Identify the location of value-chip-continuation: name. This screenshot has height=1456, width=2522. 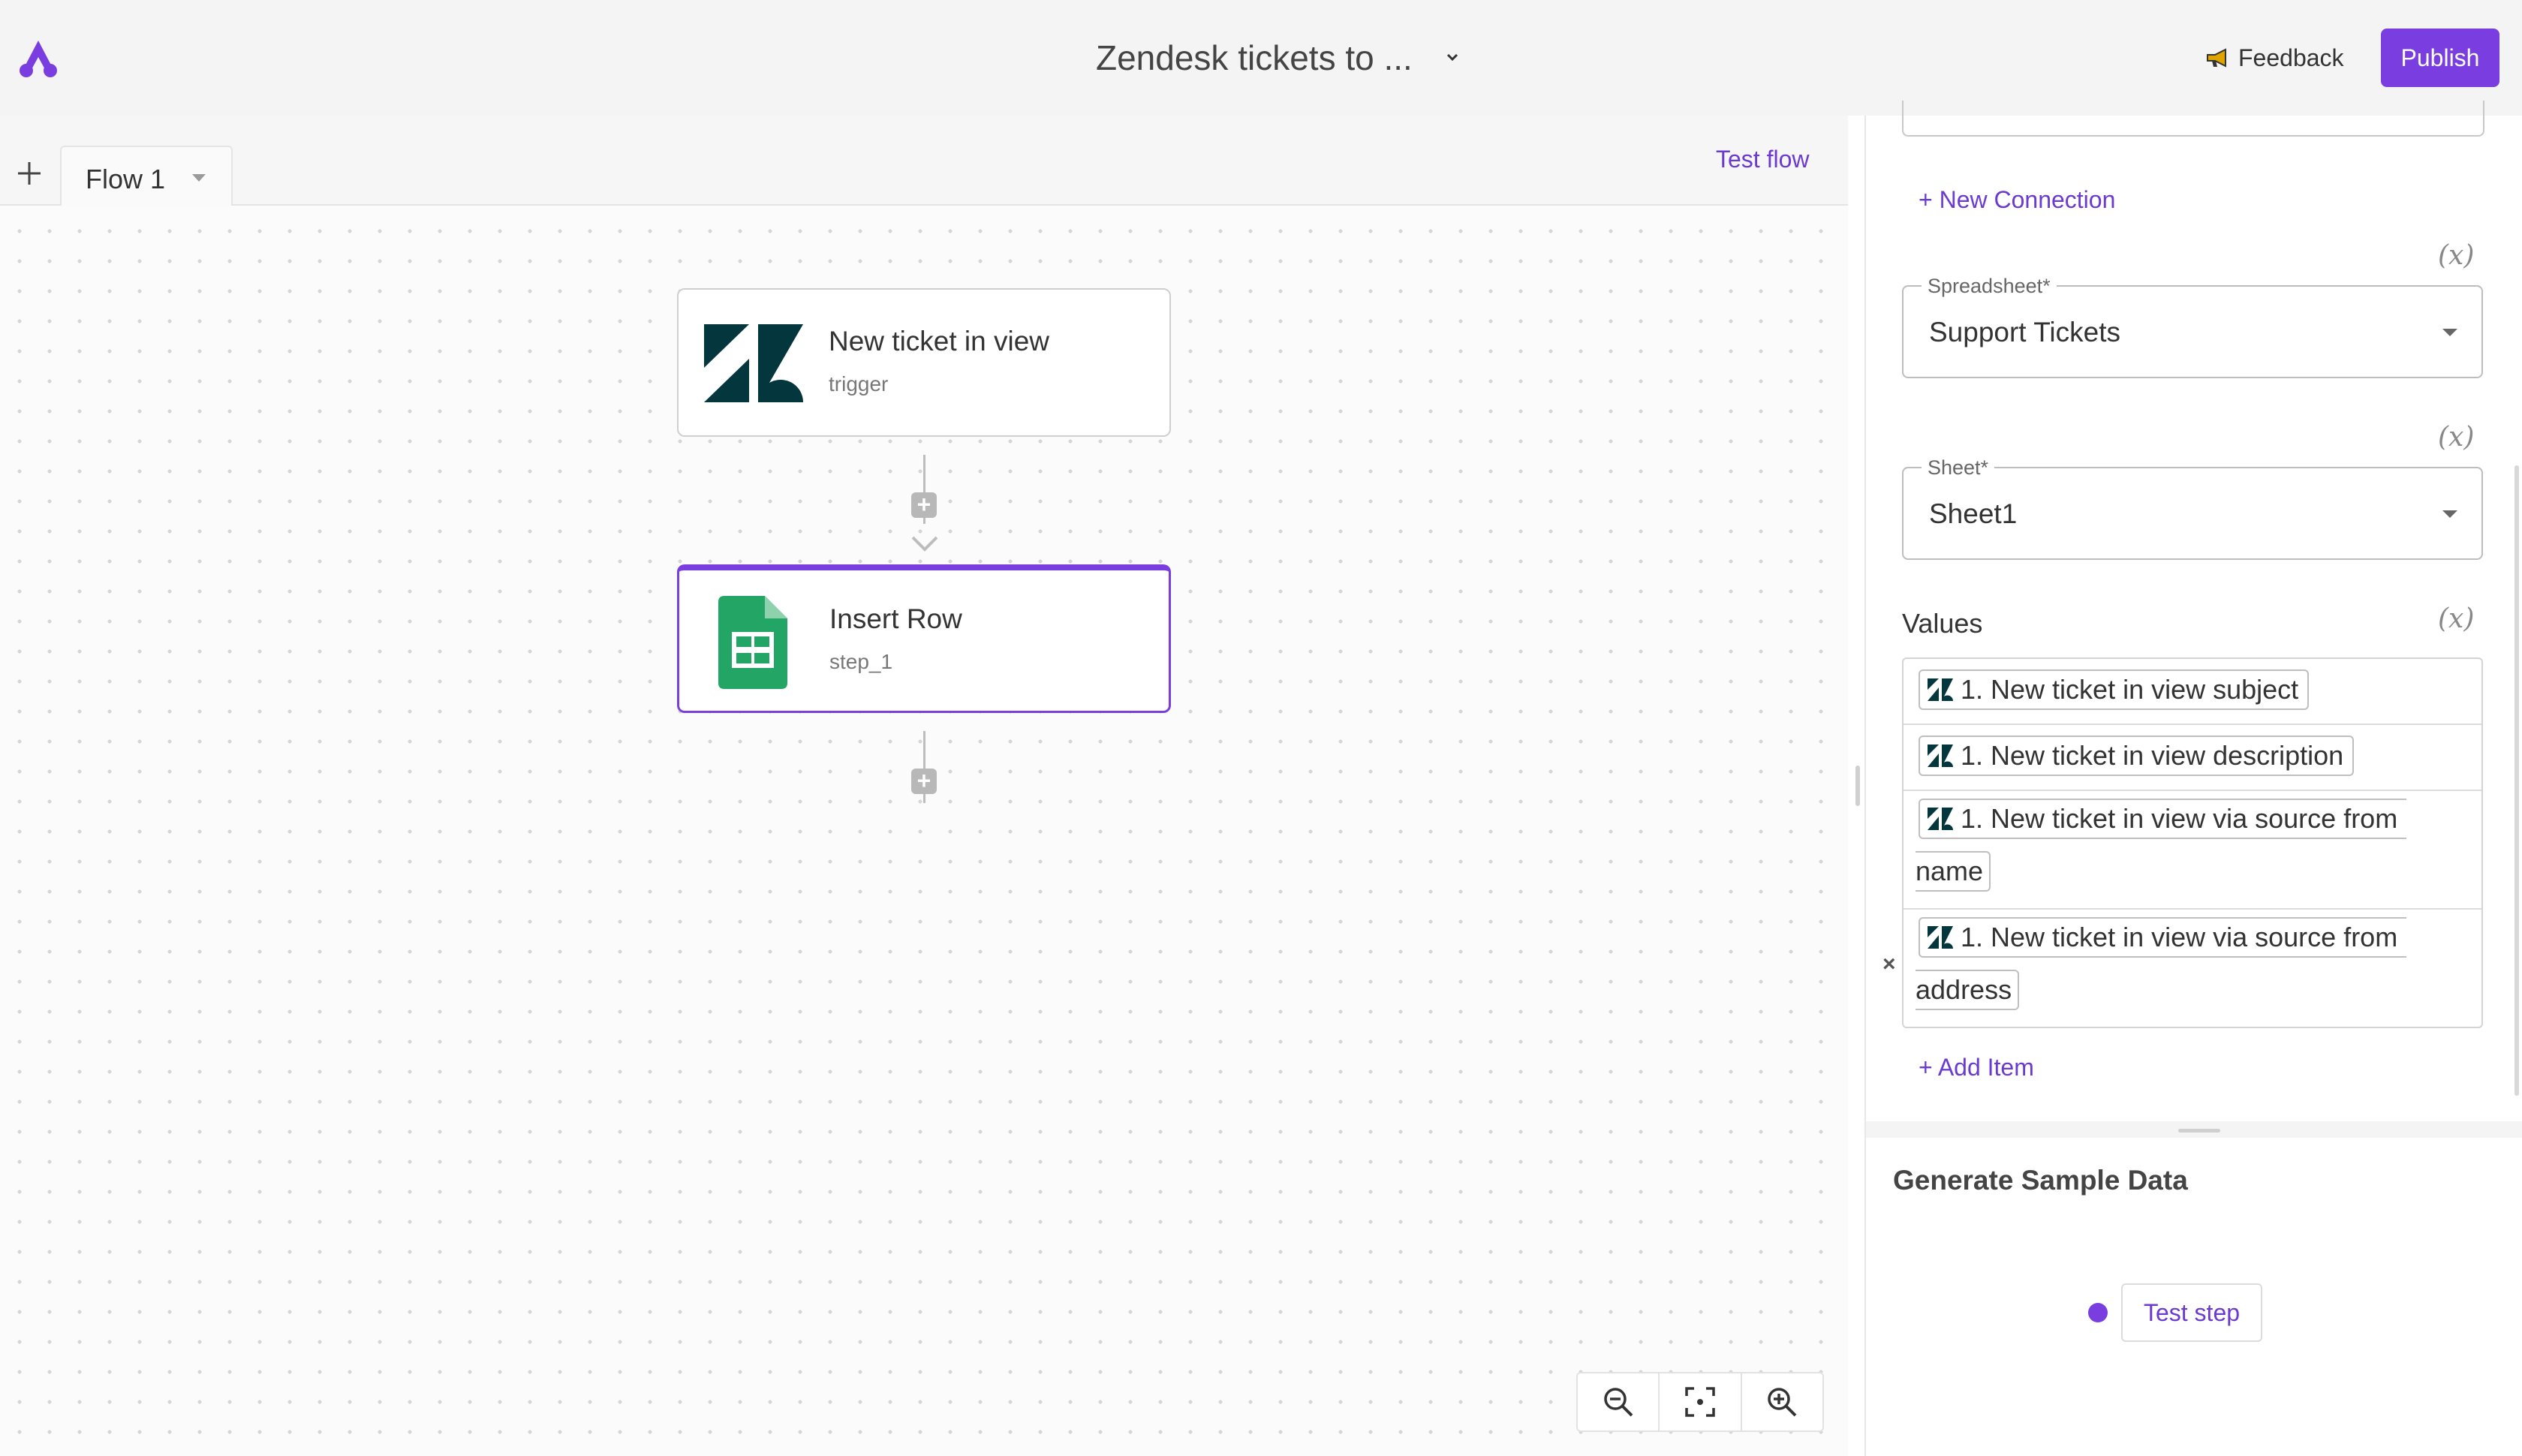
(1953, 871).